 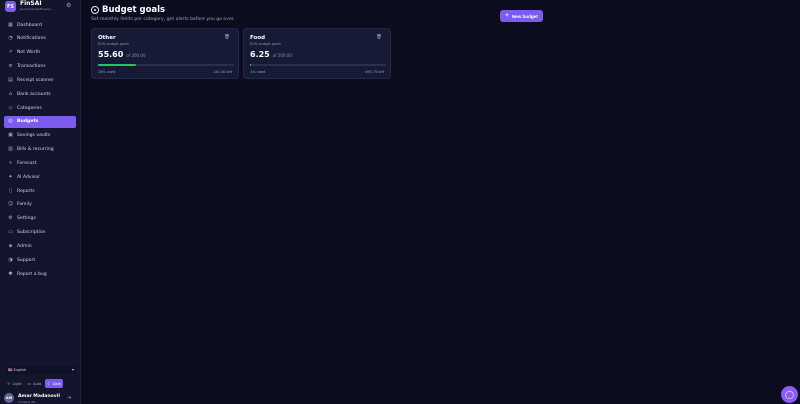 What do you see at coordinates (271, 54) in the screenshot?
I see `budget-amount: 6.25 of 200.00` at bounding box center [271, 54].